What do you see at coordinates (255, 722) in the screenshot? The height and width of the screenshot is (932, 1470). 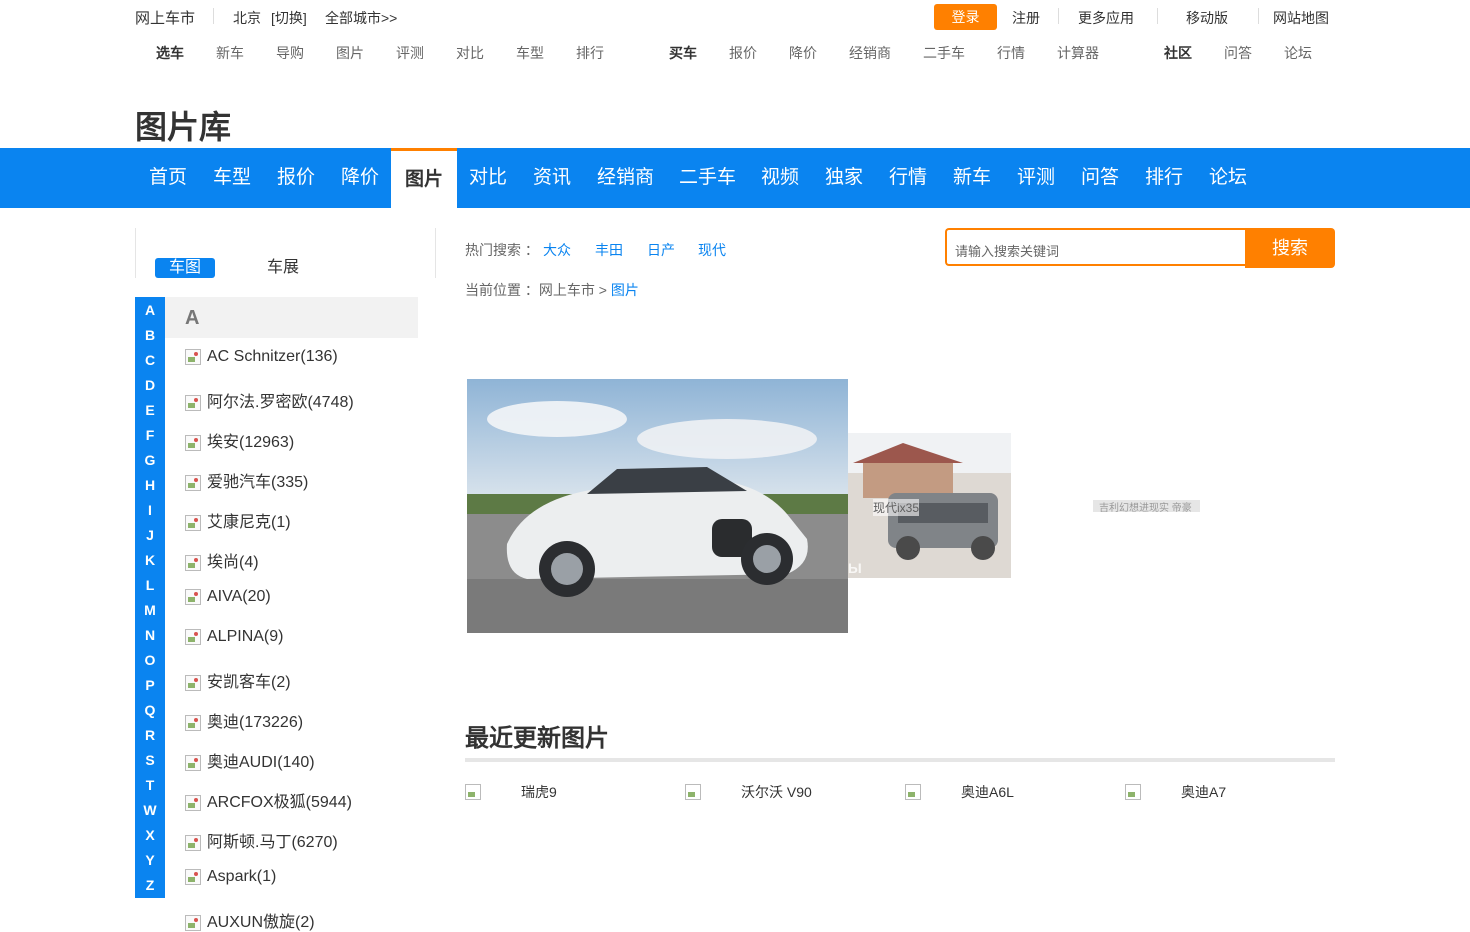 I see `brand-label: 奥迪(173226)` at bounding box center [255, 722].